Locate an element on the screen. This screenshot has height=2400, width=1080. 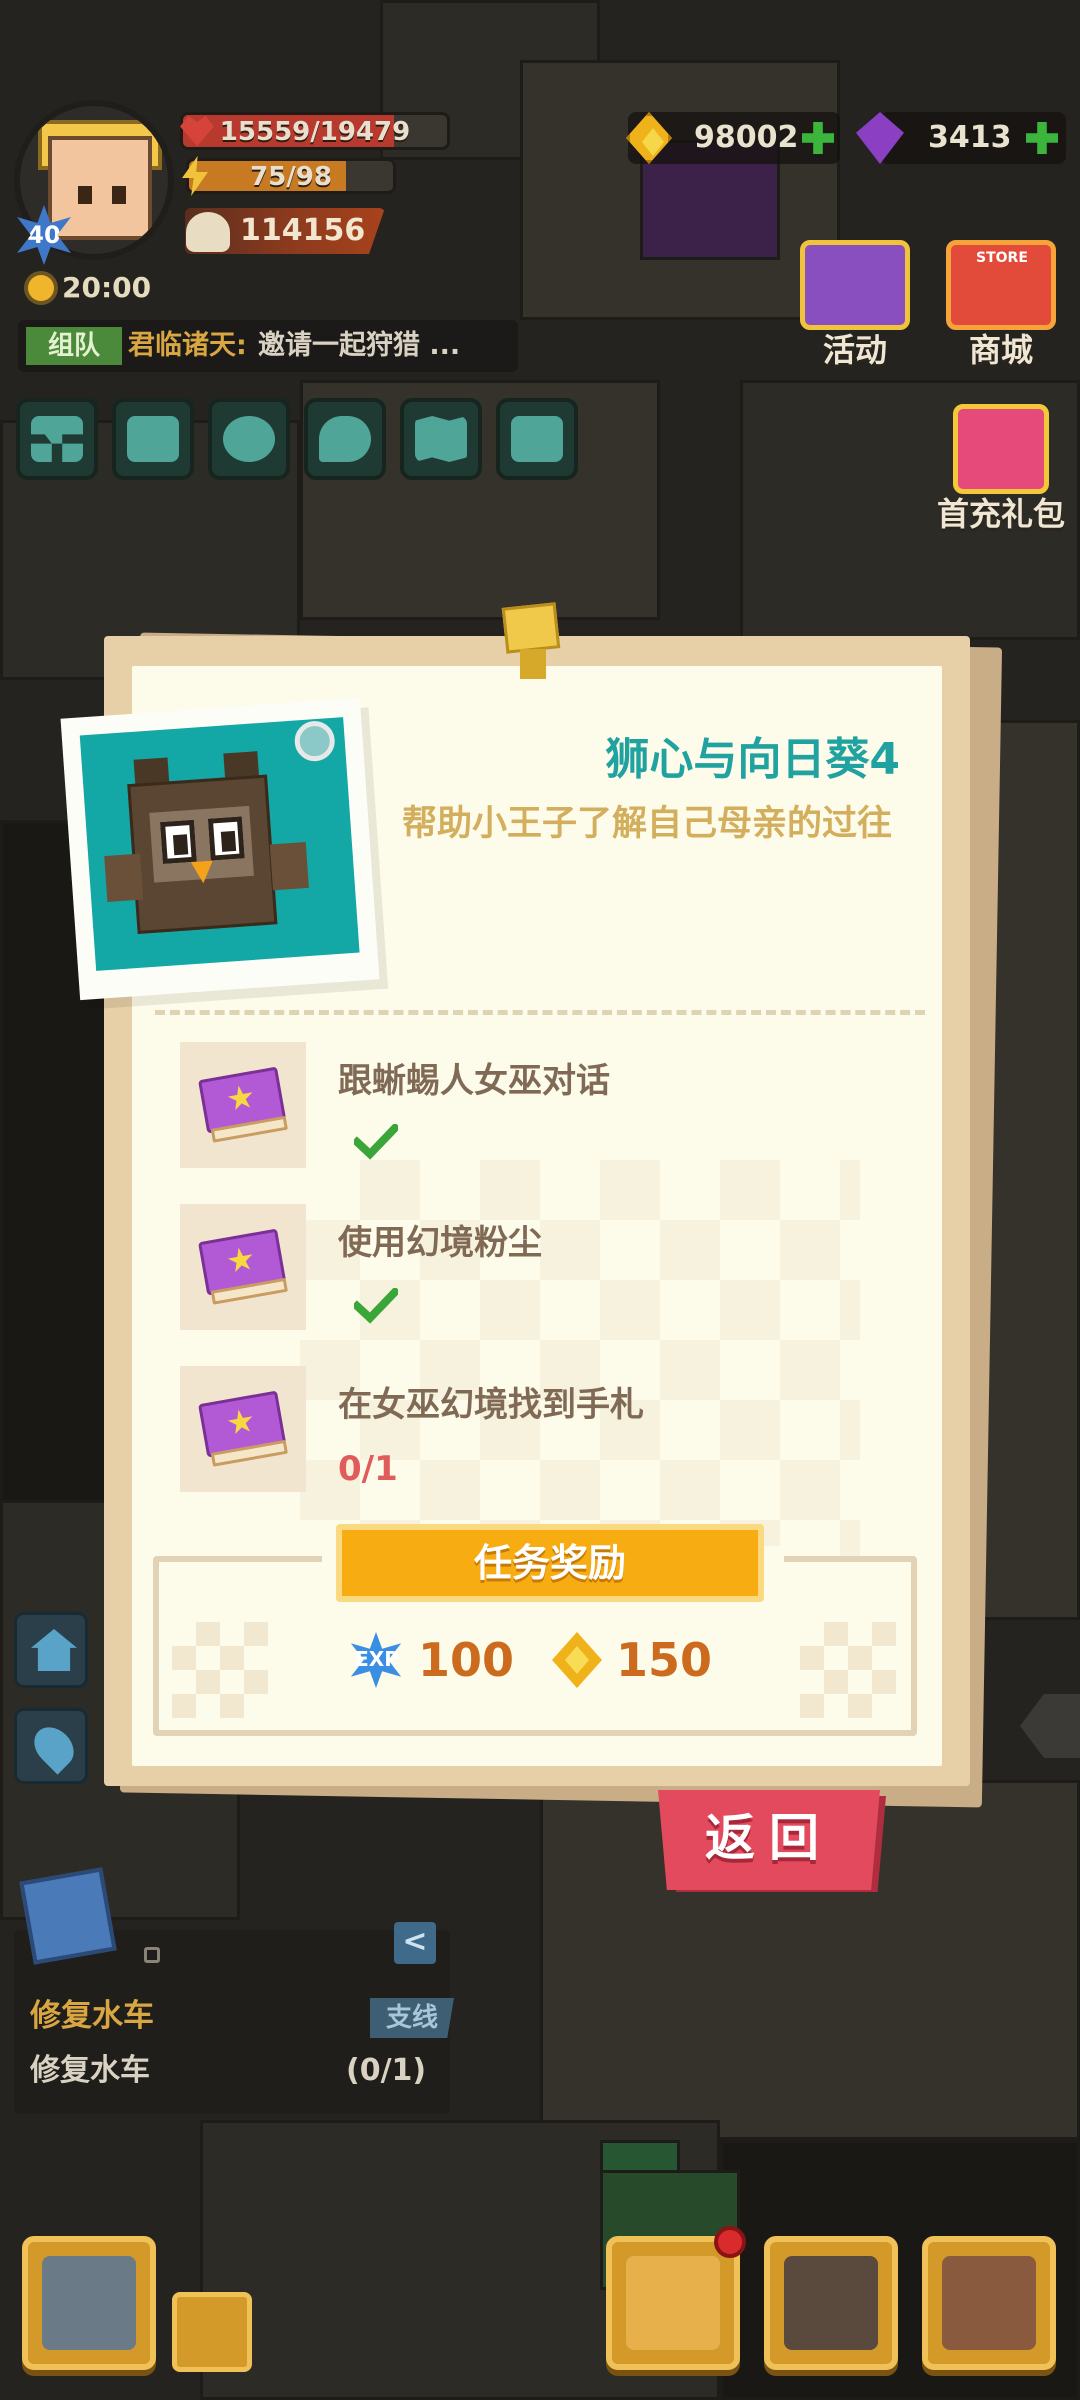
tracker-collapse-button: < is located at coordinates (415, 1943).